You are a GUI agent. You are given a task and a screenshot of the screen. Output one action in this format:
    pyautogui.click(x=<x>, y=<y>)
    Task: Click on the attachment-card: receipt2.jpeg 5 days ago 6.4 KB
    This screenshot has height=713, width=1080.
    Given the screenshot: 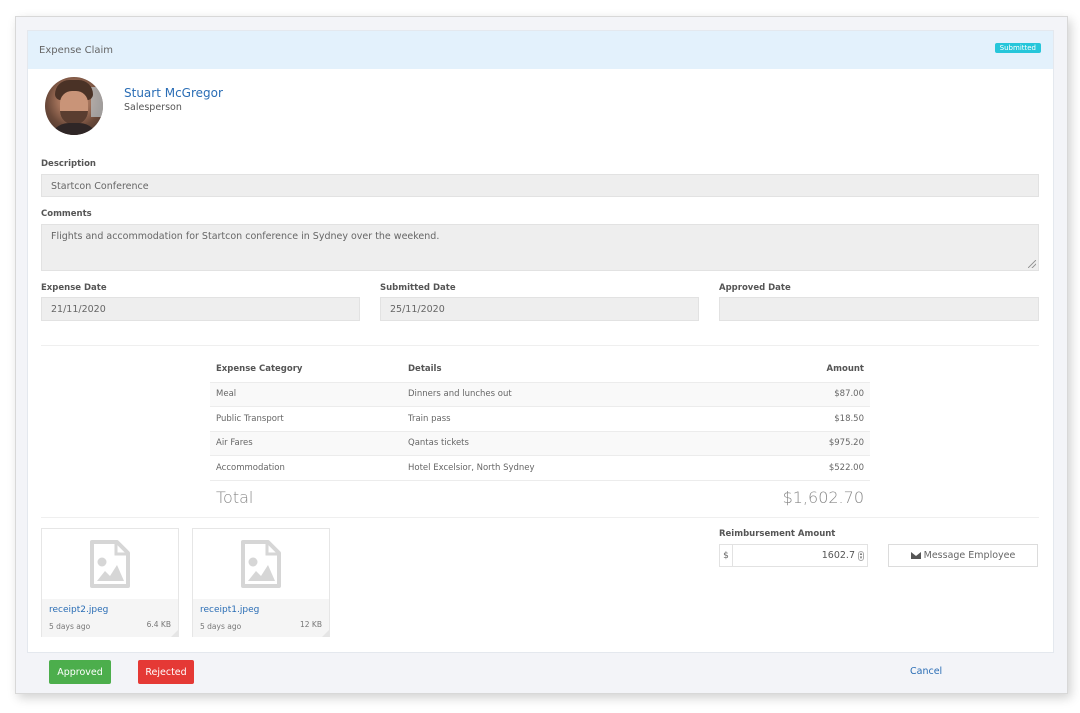 What is the action you would take?
    pyautogui.click(x=110, y=582)
    